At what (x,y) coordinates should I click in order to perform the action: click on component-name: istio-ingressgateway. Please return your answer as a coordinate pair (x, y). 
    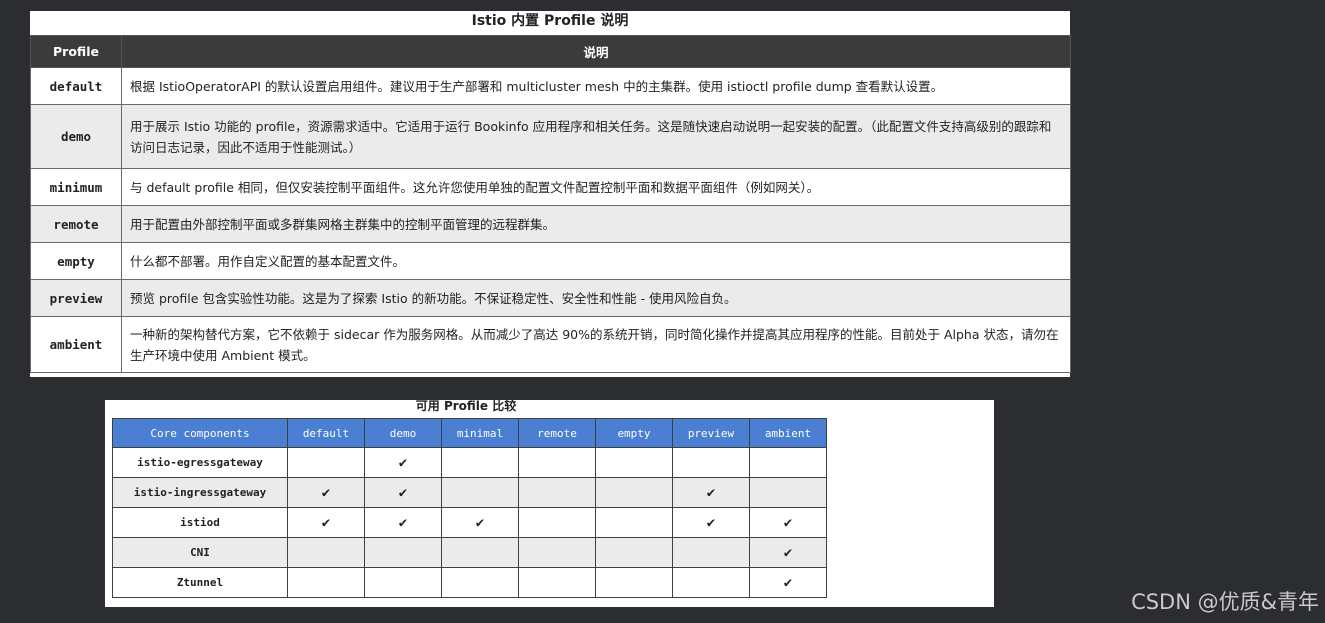
    Looking at the image, I should click on (200, 492).